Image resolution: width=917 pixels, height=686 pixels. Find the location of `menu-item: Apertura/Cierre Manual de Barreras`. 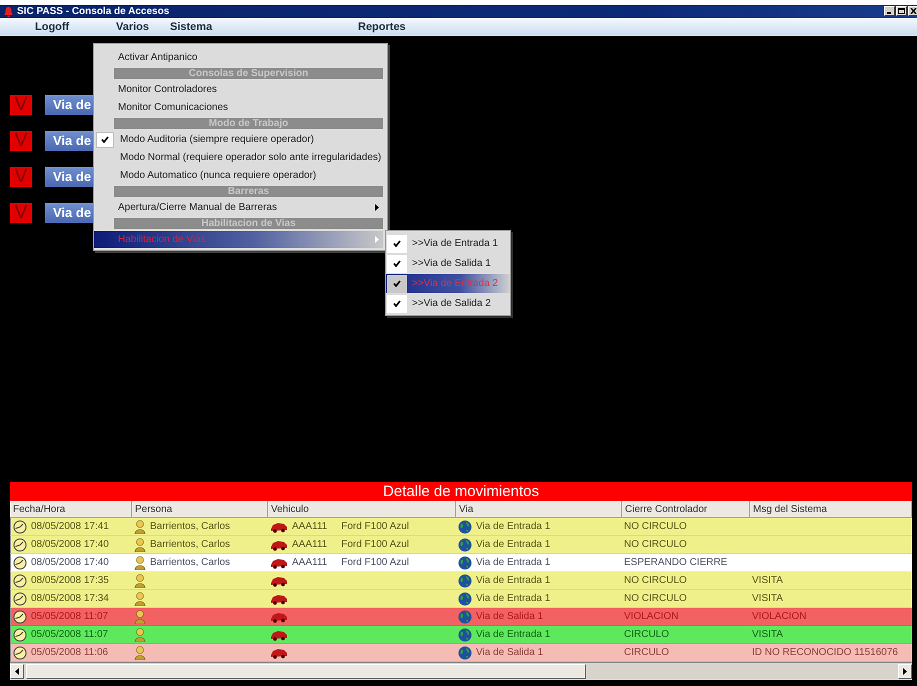

menu-item: Apertura/Cierre Manual de Barreras is located at coordinates (238, 207).